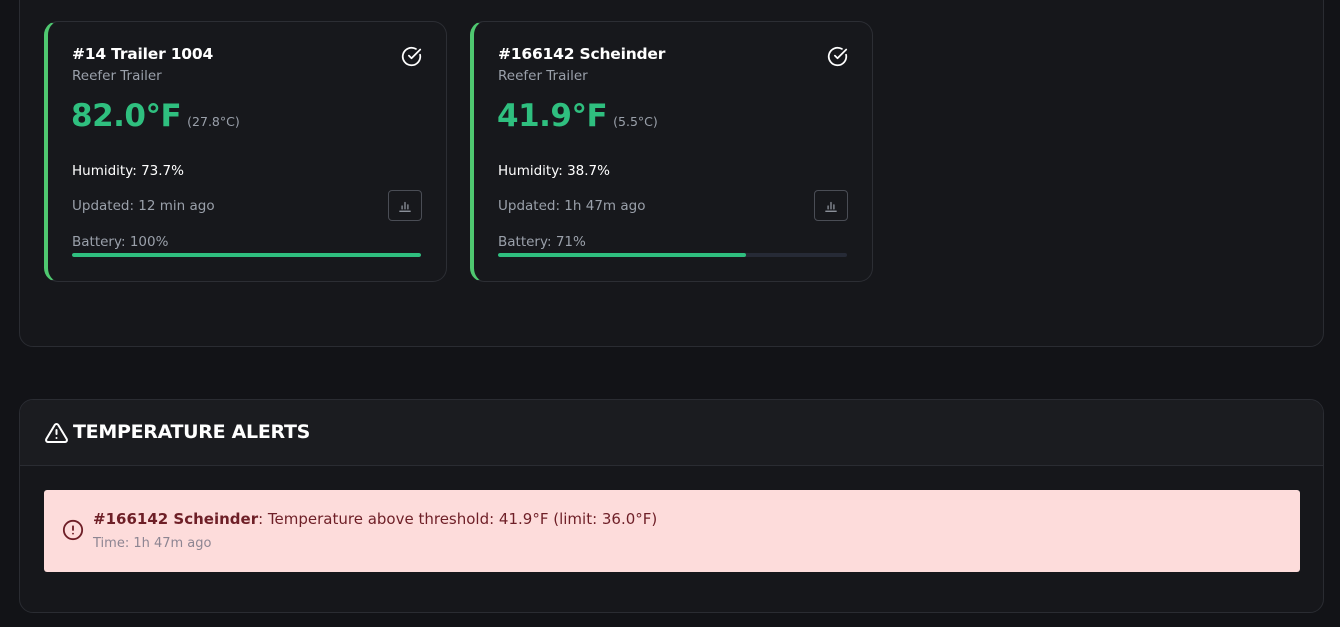 Image resolution: width=1340 pixels, height=627 pixels. Describe the element at coordinates (128, 171) in the screenshot. I see `humidity-reading: Humidity: 73.7%` at that location.